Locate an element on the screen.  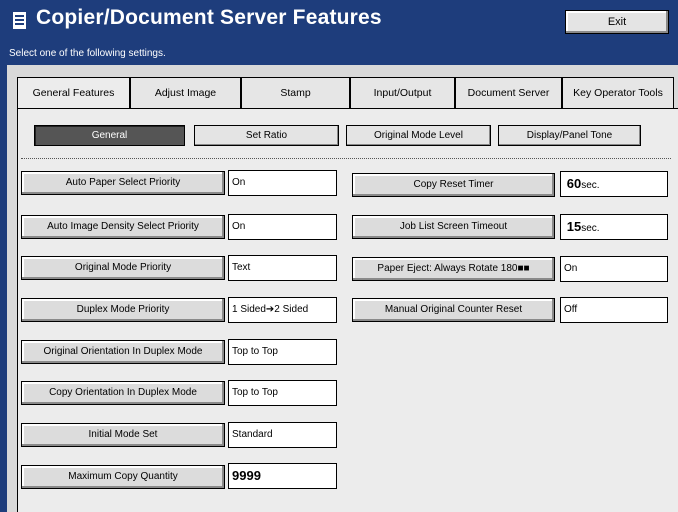
job-list-screen-timeout-unit: sec. is located at coordinates (590, 228).